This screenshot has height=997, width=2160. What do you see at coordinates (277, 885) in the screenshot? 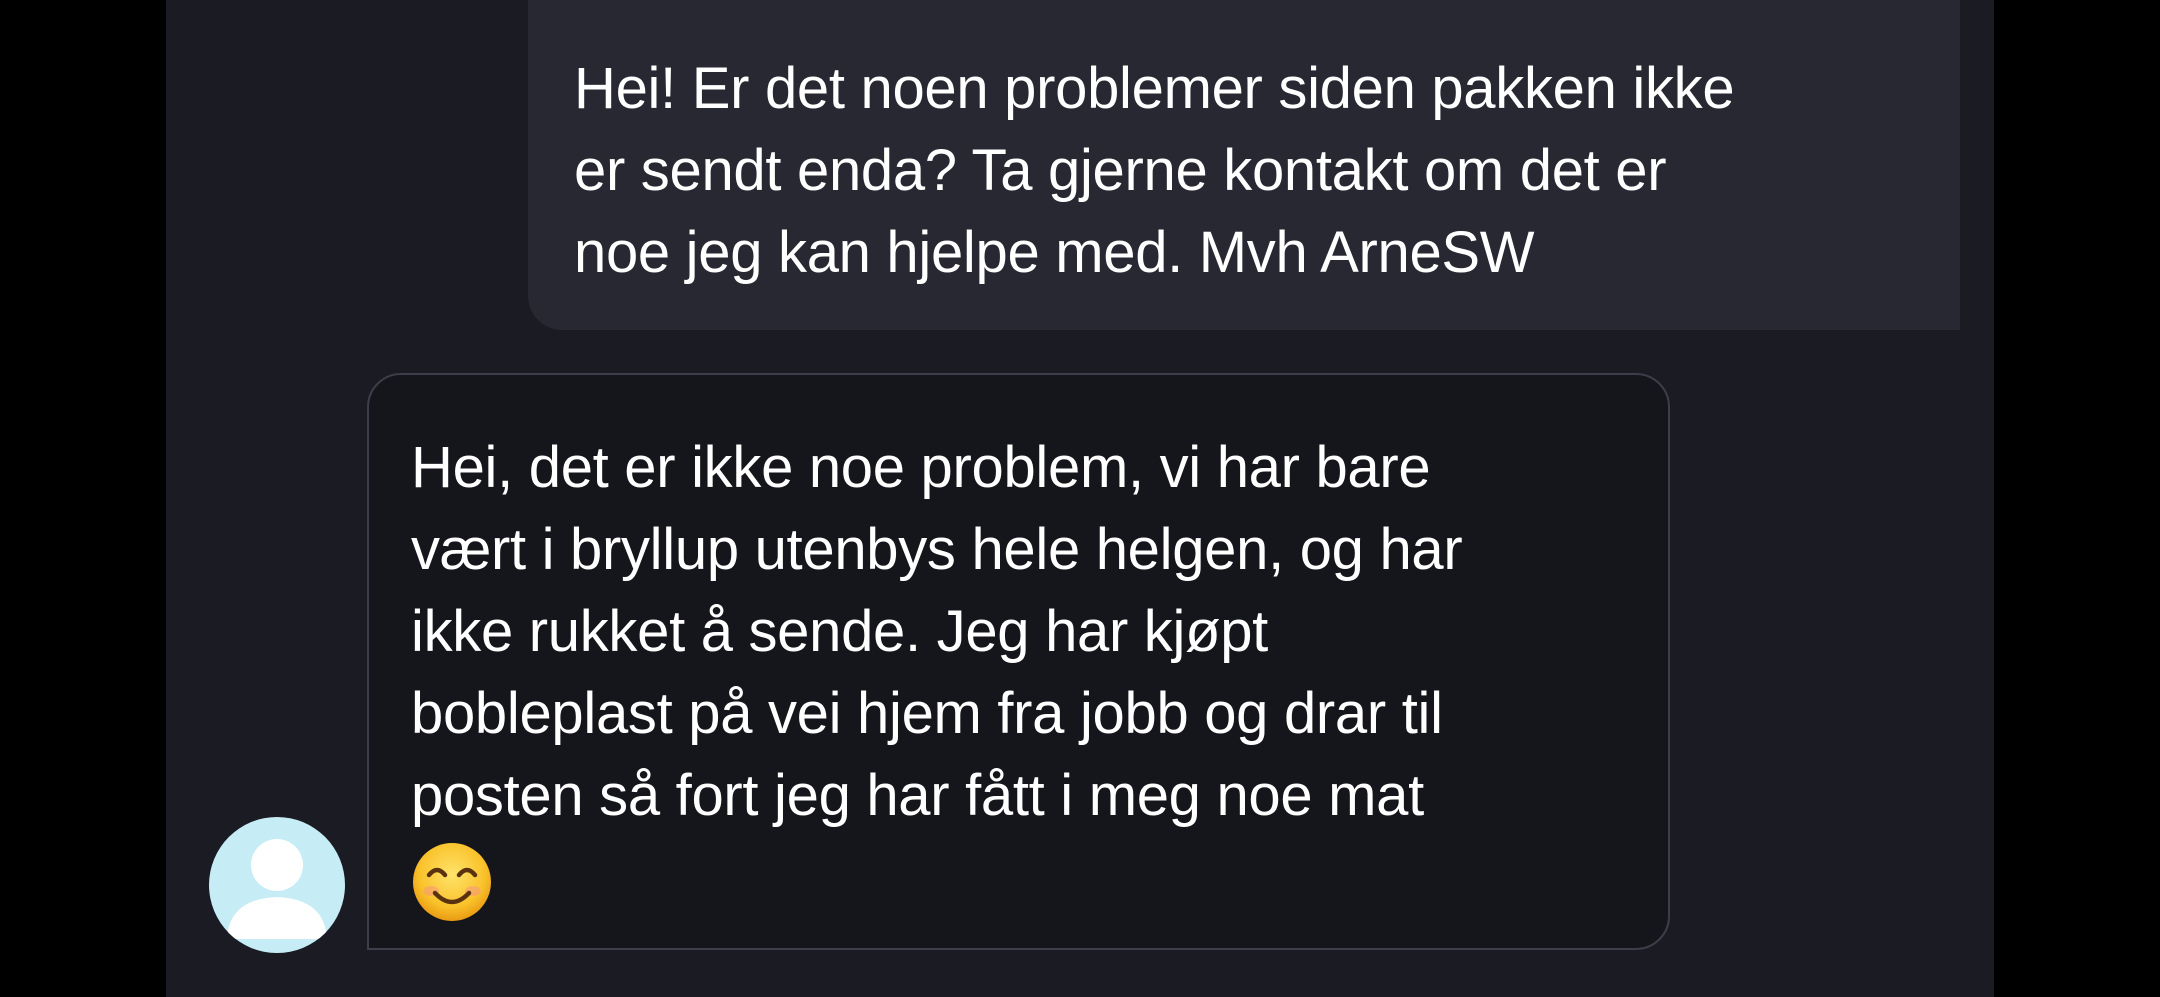
I see `user-avatar-icon` at bounding box center [277, 885].